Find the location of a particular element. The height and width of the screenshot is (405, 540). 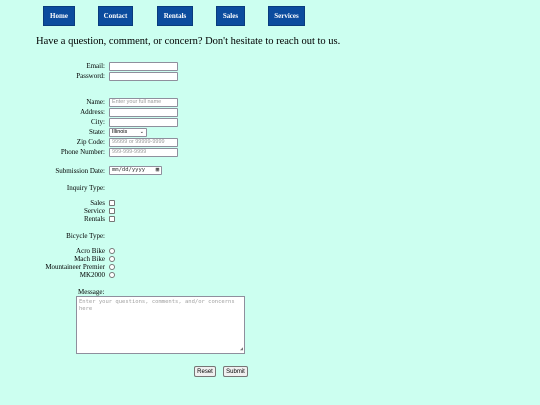

state-select: Illinois ⌄ is located at coordinates (128, 132).